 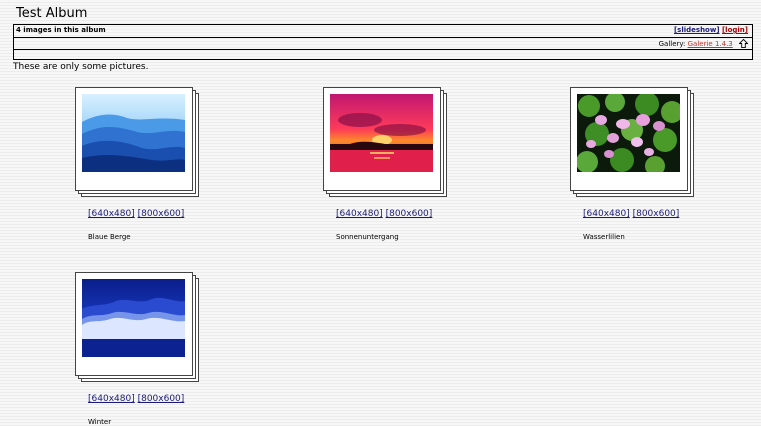 I want to click on photo-caption: Sonnenuntergang, so click(x=367, y=237).